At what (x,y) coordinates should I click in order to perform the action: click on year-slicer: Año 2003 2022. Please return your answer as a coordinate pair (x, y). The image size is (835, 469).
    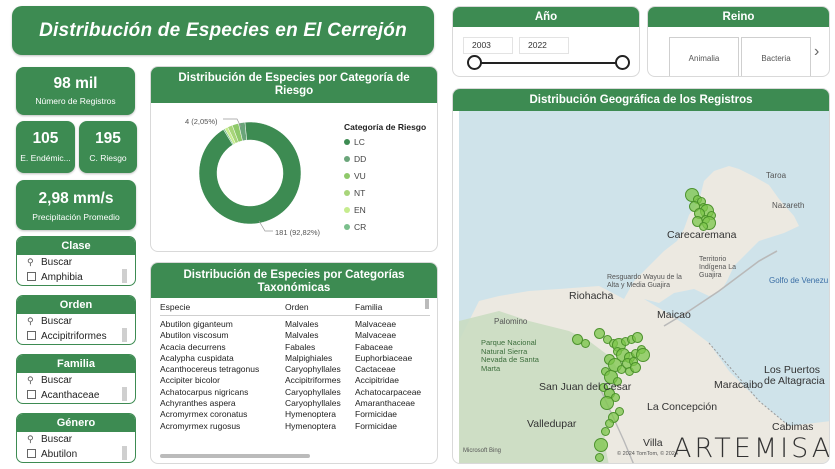
    Looking at the image, I should click on (546, 41).